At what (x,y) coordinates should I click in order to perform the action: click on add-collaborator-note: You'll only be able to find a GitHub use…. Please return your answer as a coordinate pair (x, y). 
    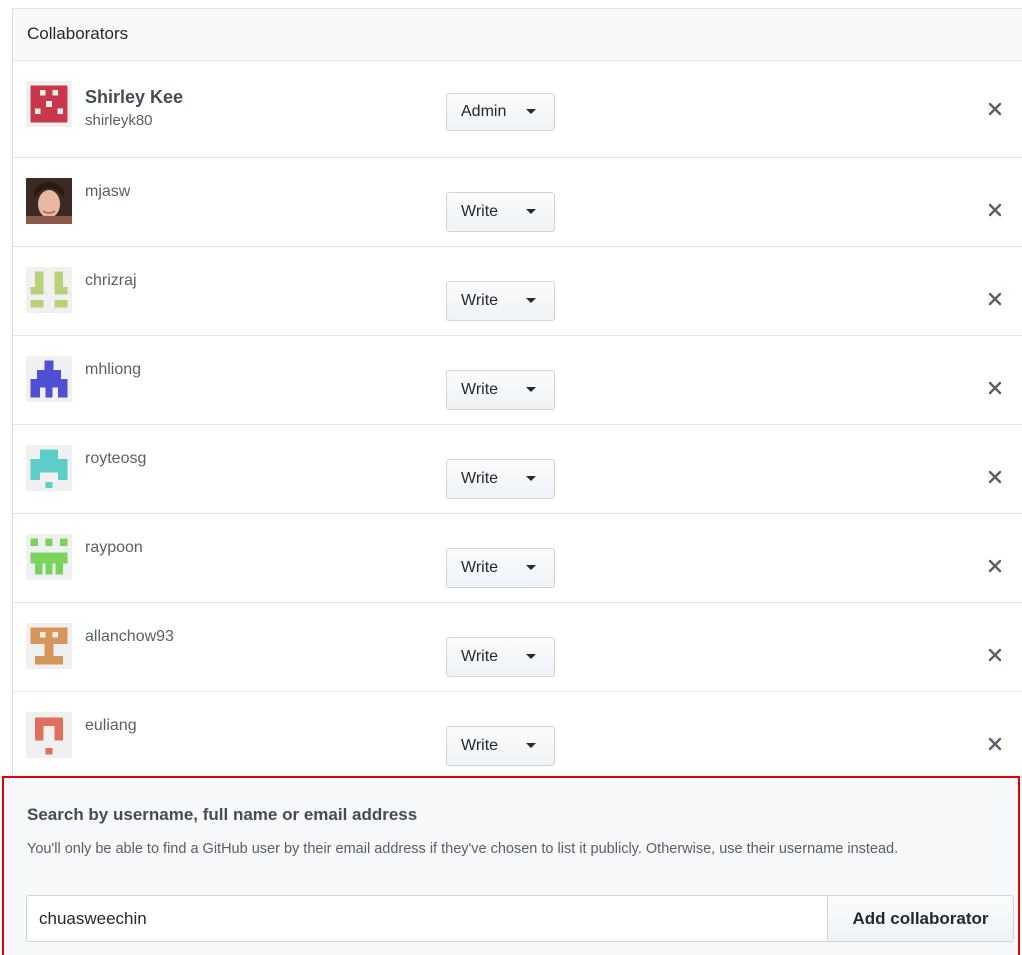
    Looking at the image, I should click on (463, 849).